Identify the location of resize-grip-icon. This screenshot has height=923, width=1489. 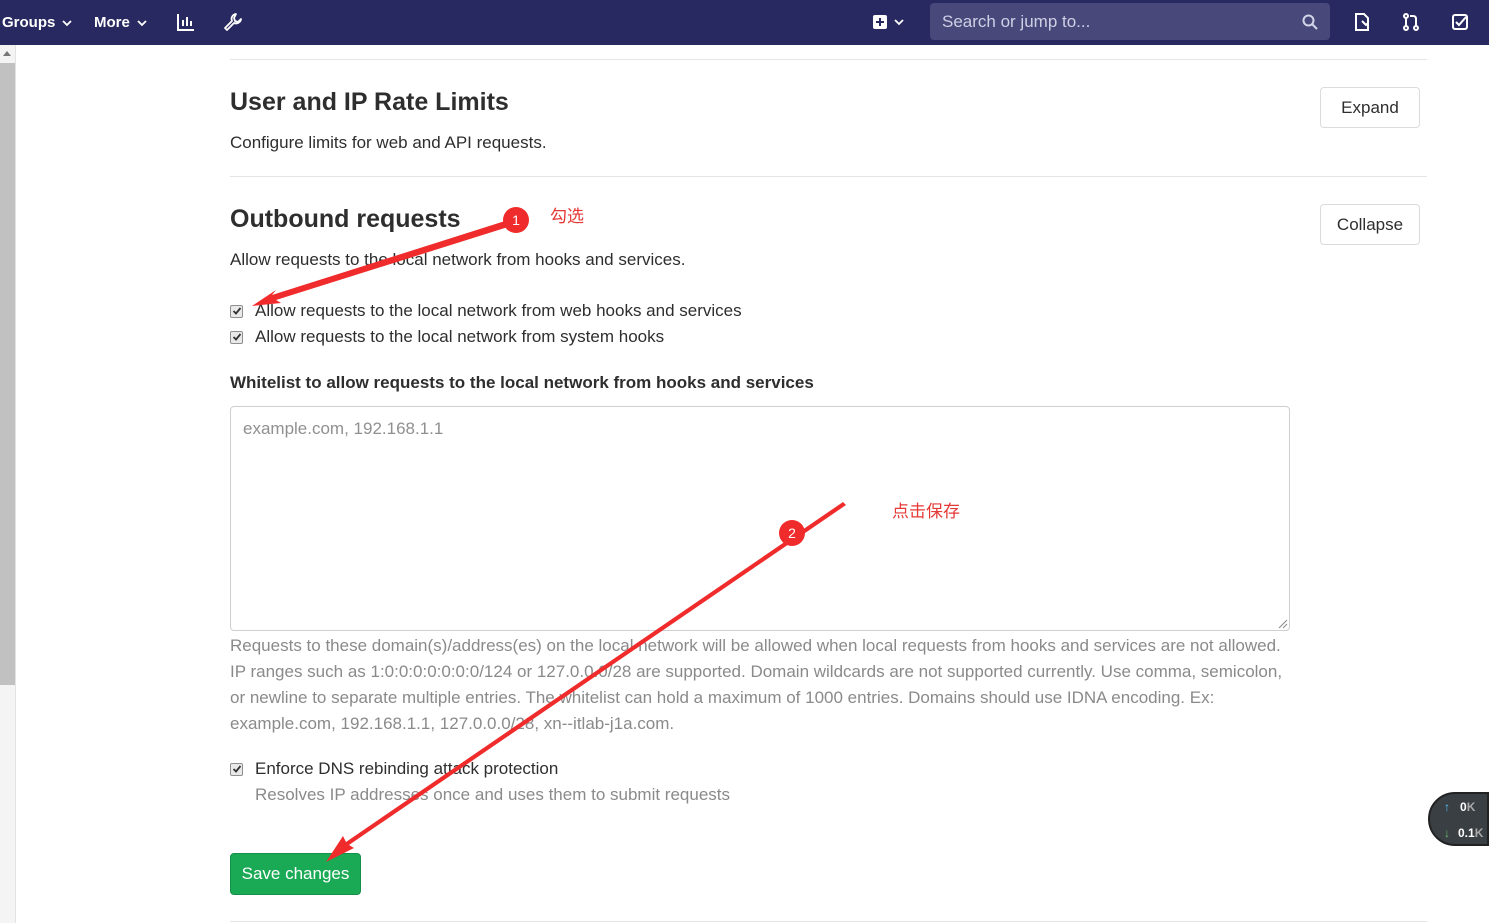
(1282, 623).